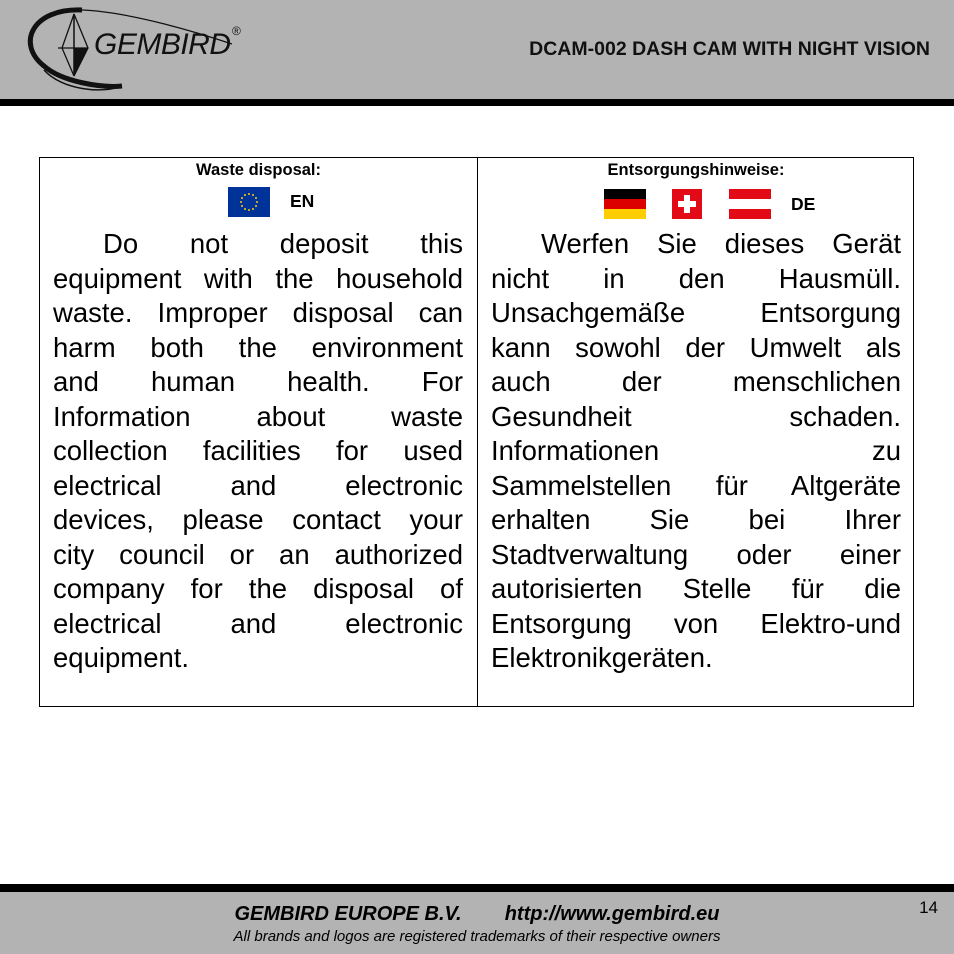  Describe the element at coordinates (696, 554) in the screenshot. I see `text-line: Stadtverwaltung oder einer` at that location.